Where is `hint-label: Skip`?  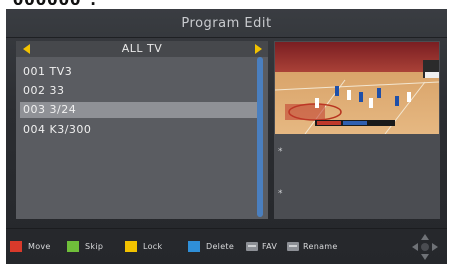 hint-label: Skip is located at coordinates (94, 246).